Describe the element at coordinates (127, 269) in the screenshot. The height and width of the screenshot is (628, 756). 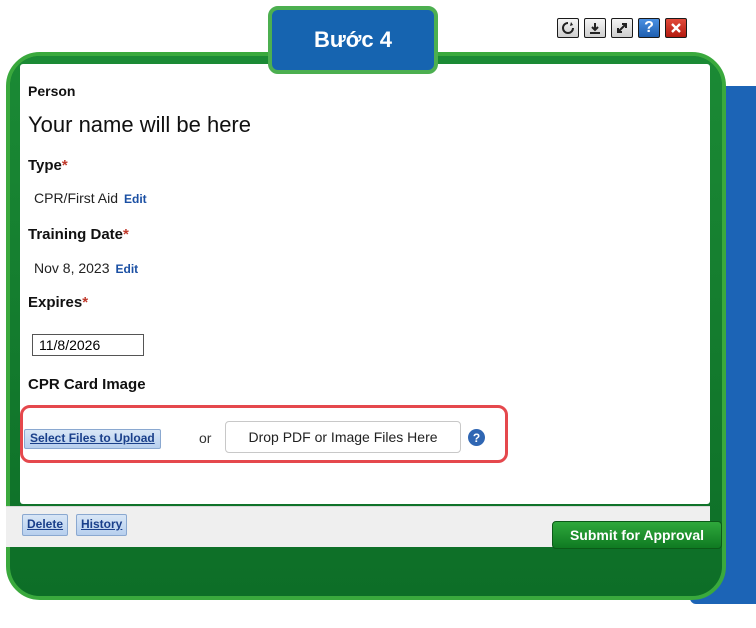
I see `training-date-edit-link: Edit` at that location.